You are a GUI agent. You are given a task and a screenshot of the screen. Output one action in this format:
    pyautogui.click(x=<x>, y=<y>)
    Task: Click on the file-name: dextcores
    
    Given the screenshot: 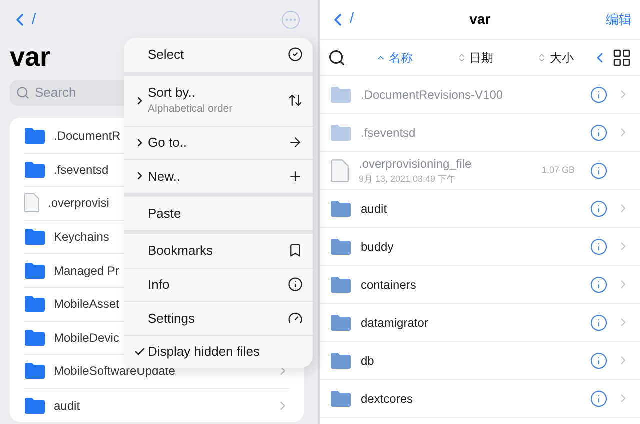 What is the action you would take?
    pyautogui.click(x=471, y=399)
    